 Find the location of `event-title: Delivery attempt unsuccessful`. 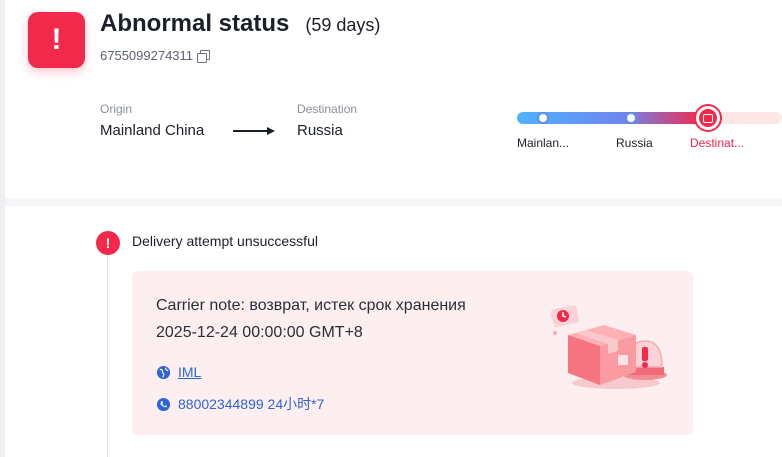

event-title: Delivery attempt unsuccessful is located at coordinates (225, 241).